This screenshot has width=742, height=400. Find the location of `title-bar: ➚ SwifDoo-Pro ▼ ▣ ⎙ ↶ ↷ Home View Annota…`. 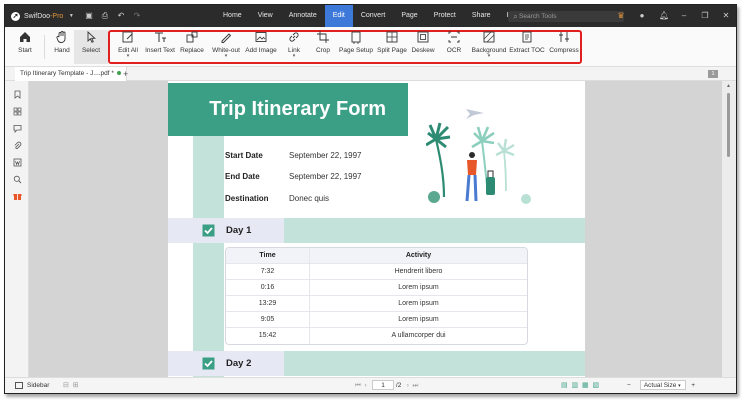

title-bar: ➚ SwifDoo-Pro ▼ ▣ ⎙ ↶ ↷ Home View Annota… is located at coordinates (370, 16).